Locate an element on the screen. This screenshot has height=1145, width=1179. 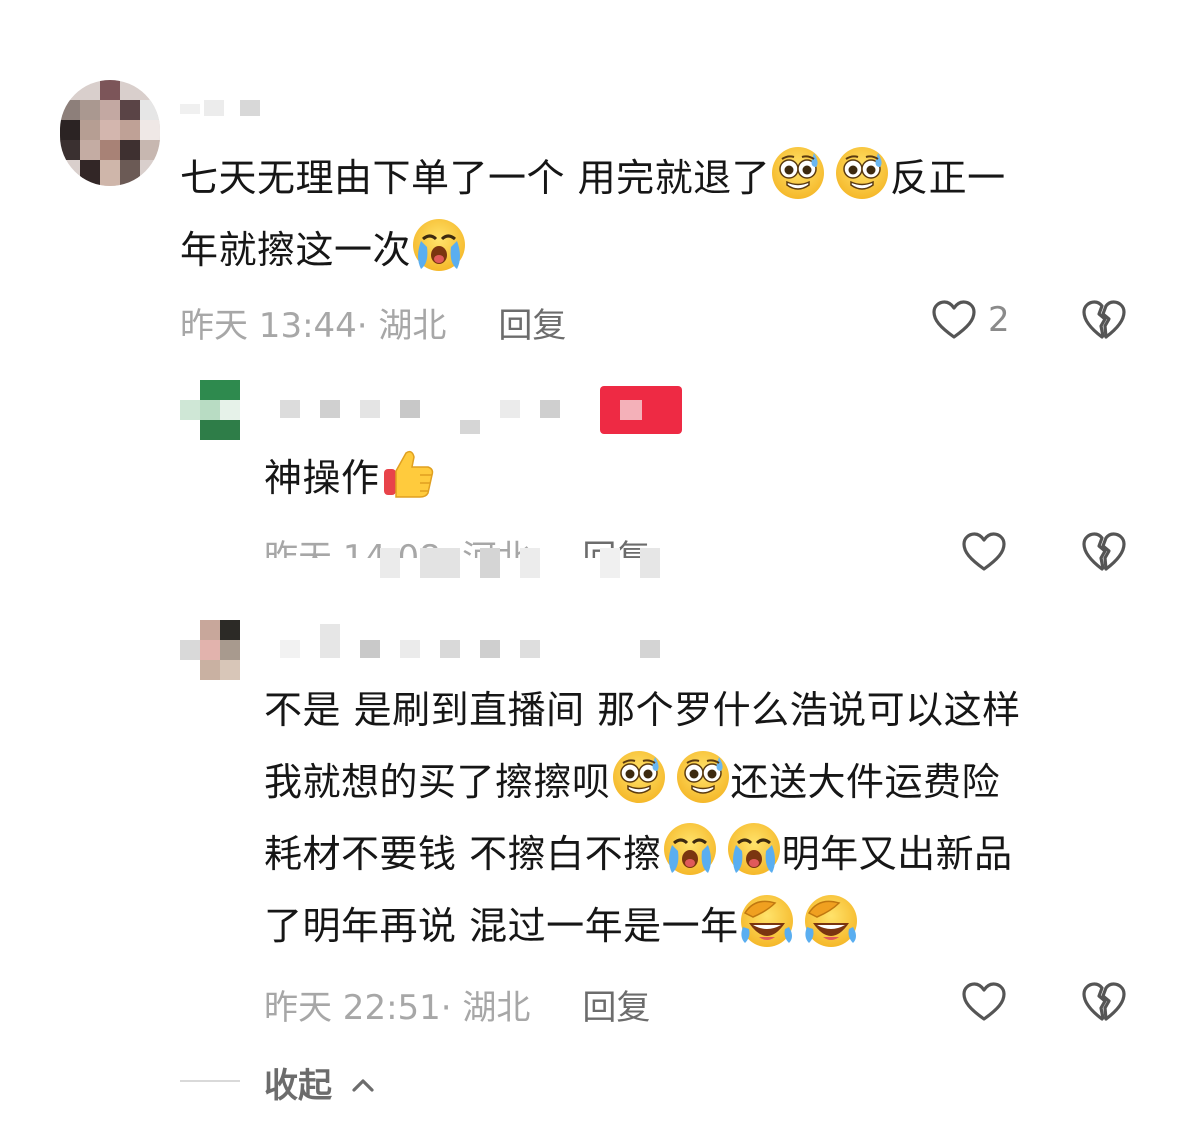
chevron-up-icon is located at coordinates (363, 1085).